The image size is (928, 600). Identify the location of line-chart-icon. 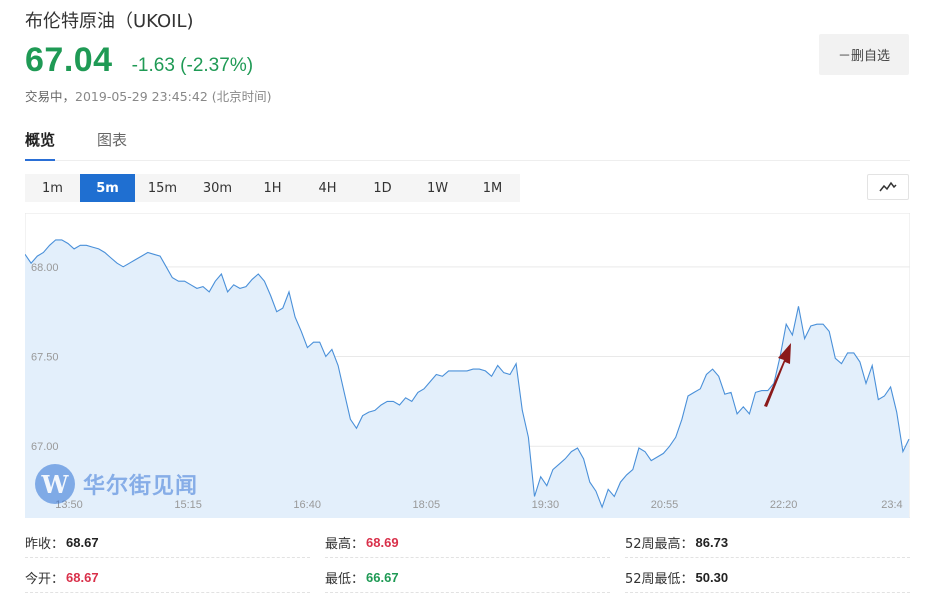
(888, 186).